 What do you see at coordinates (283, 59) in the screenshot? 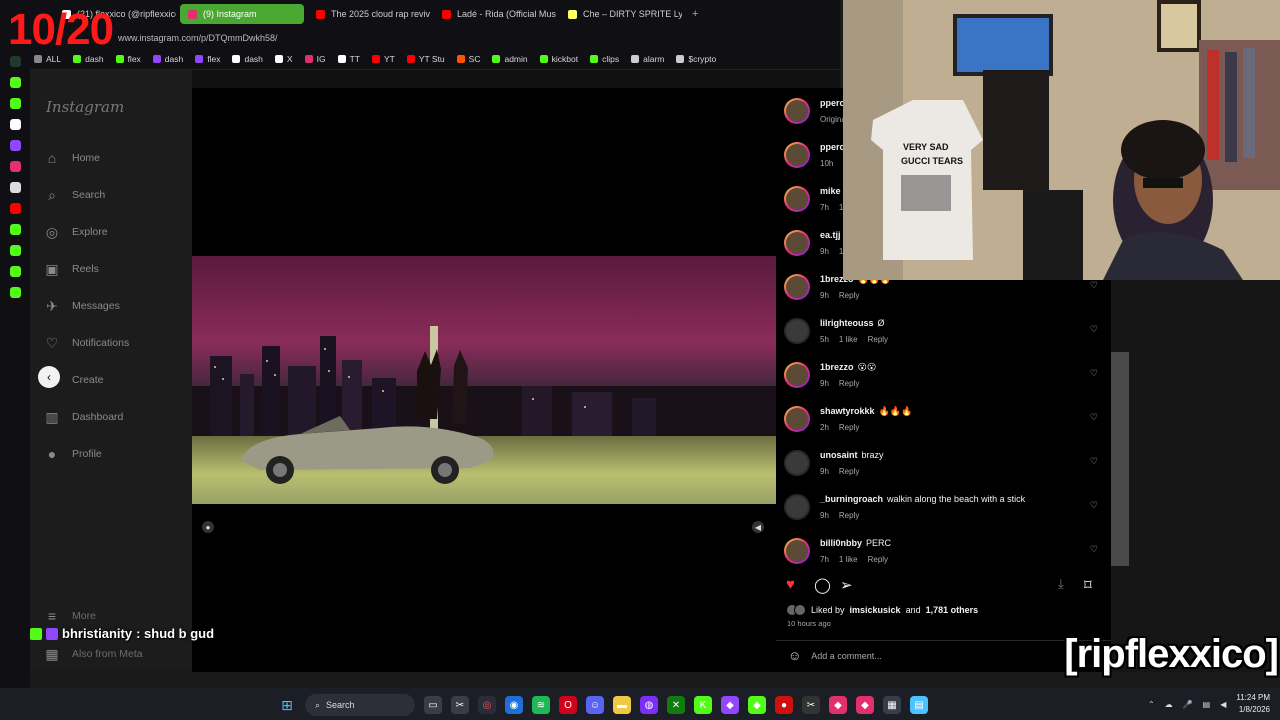
I see `bookmark: X` at bounding box center [283, 59].